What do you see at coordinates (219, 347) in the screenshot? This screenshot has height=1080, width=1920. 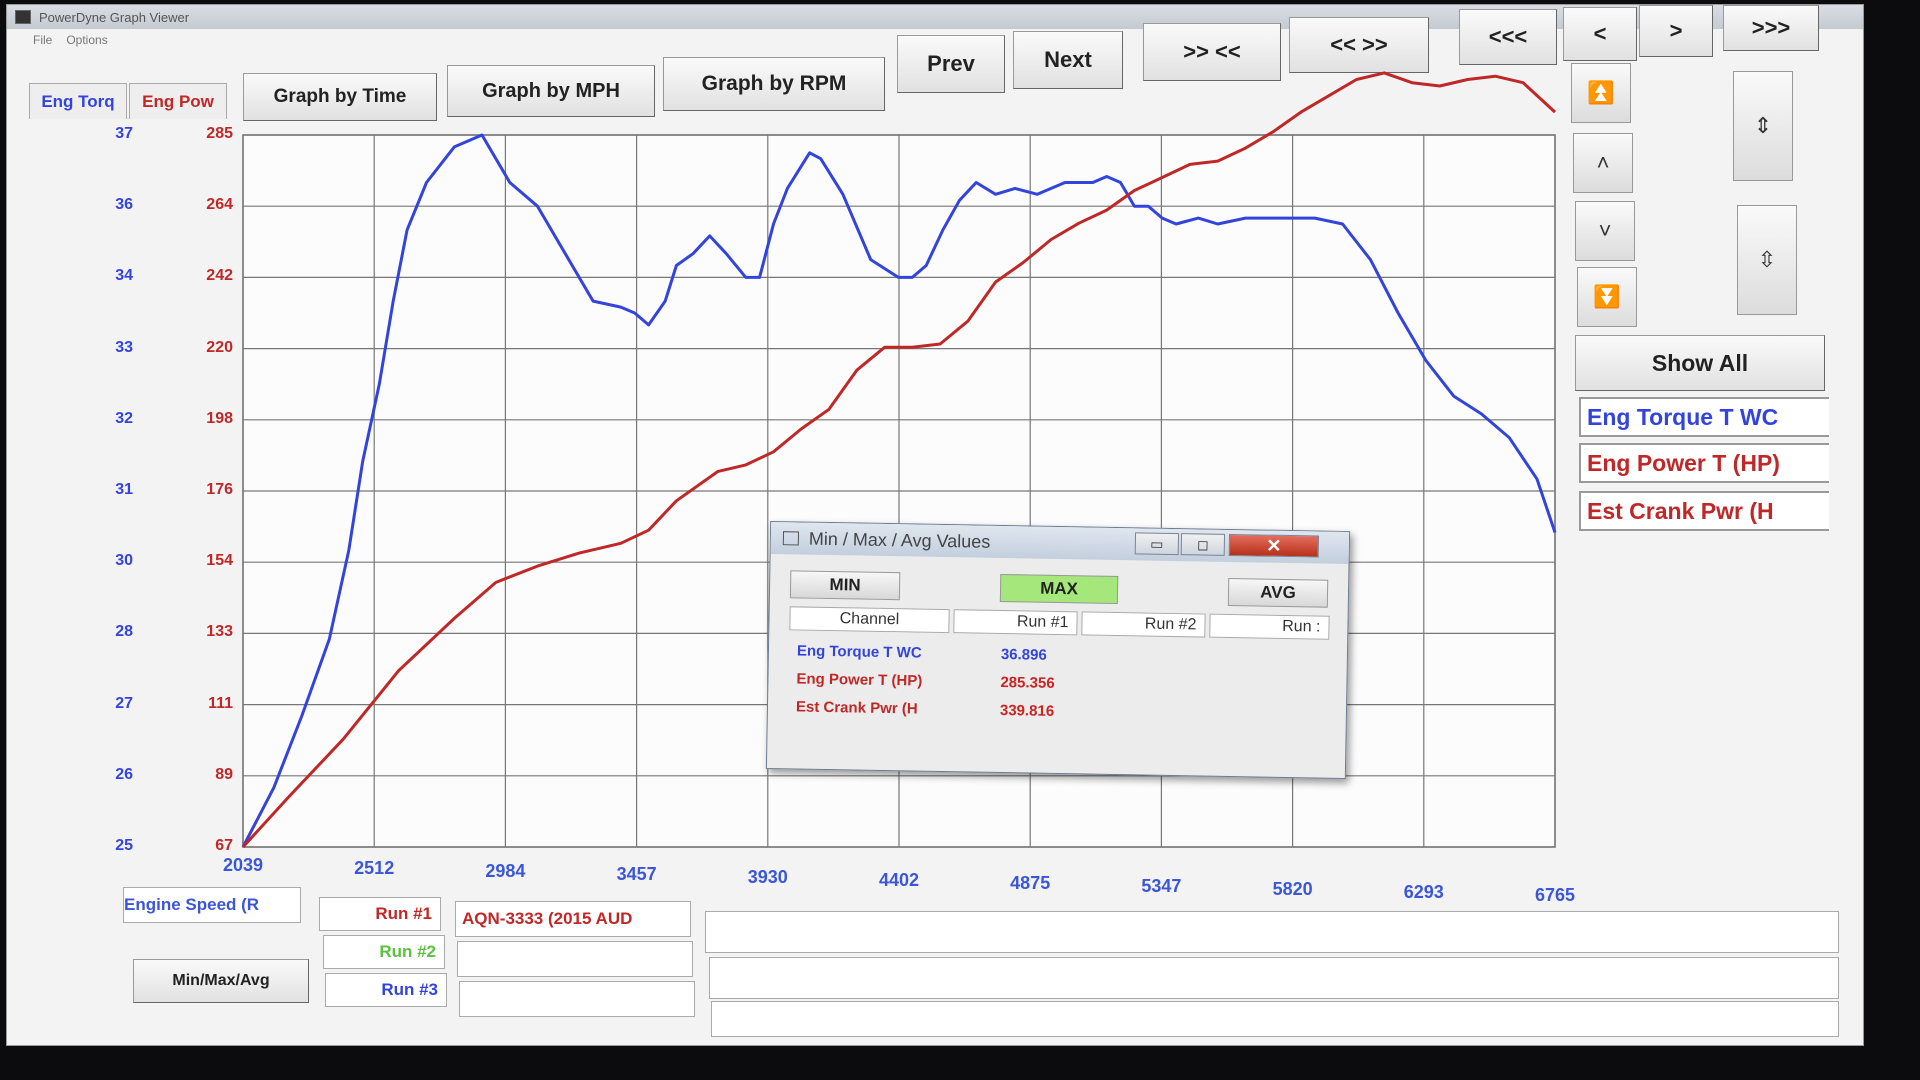 I see `y-tick-power: 220` at bounding box center [219, 347].